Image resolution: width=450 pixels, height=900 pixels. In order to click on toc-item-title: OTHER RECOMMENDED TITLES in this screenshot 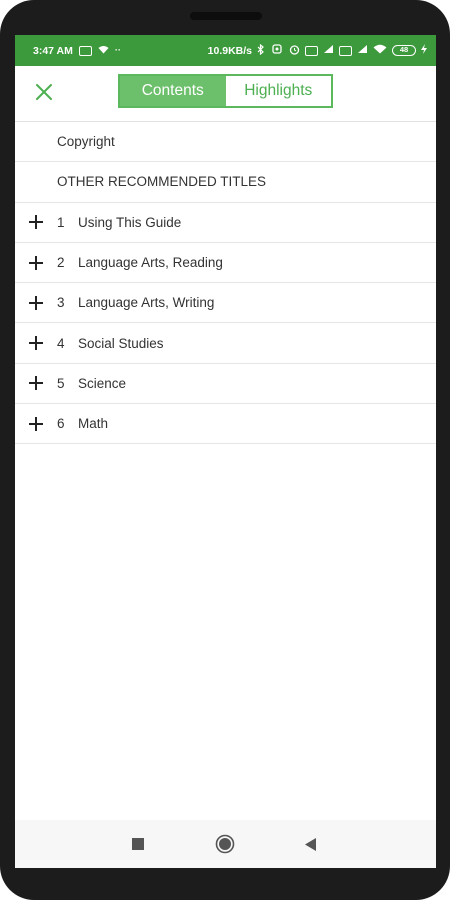, I will do `click(162, 182)`.